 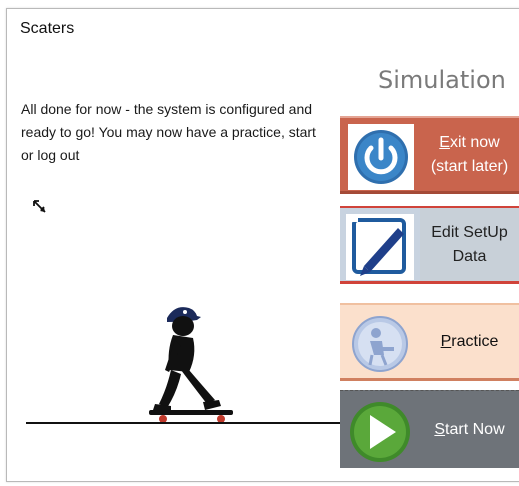 I want to click on ground-line, so click(x=185, y=423).